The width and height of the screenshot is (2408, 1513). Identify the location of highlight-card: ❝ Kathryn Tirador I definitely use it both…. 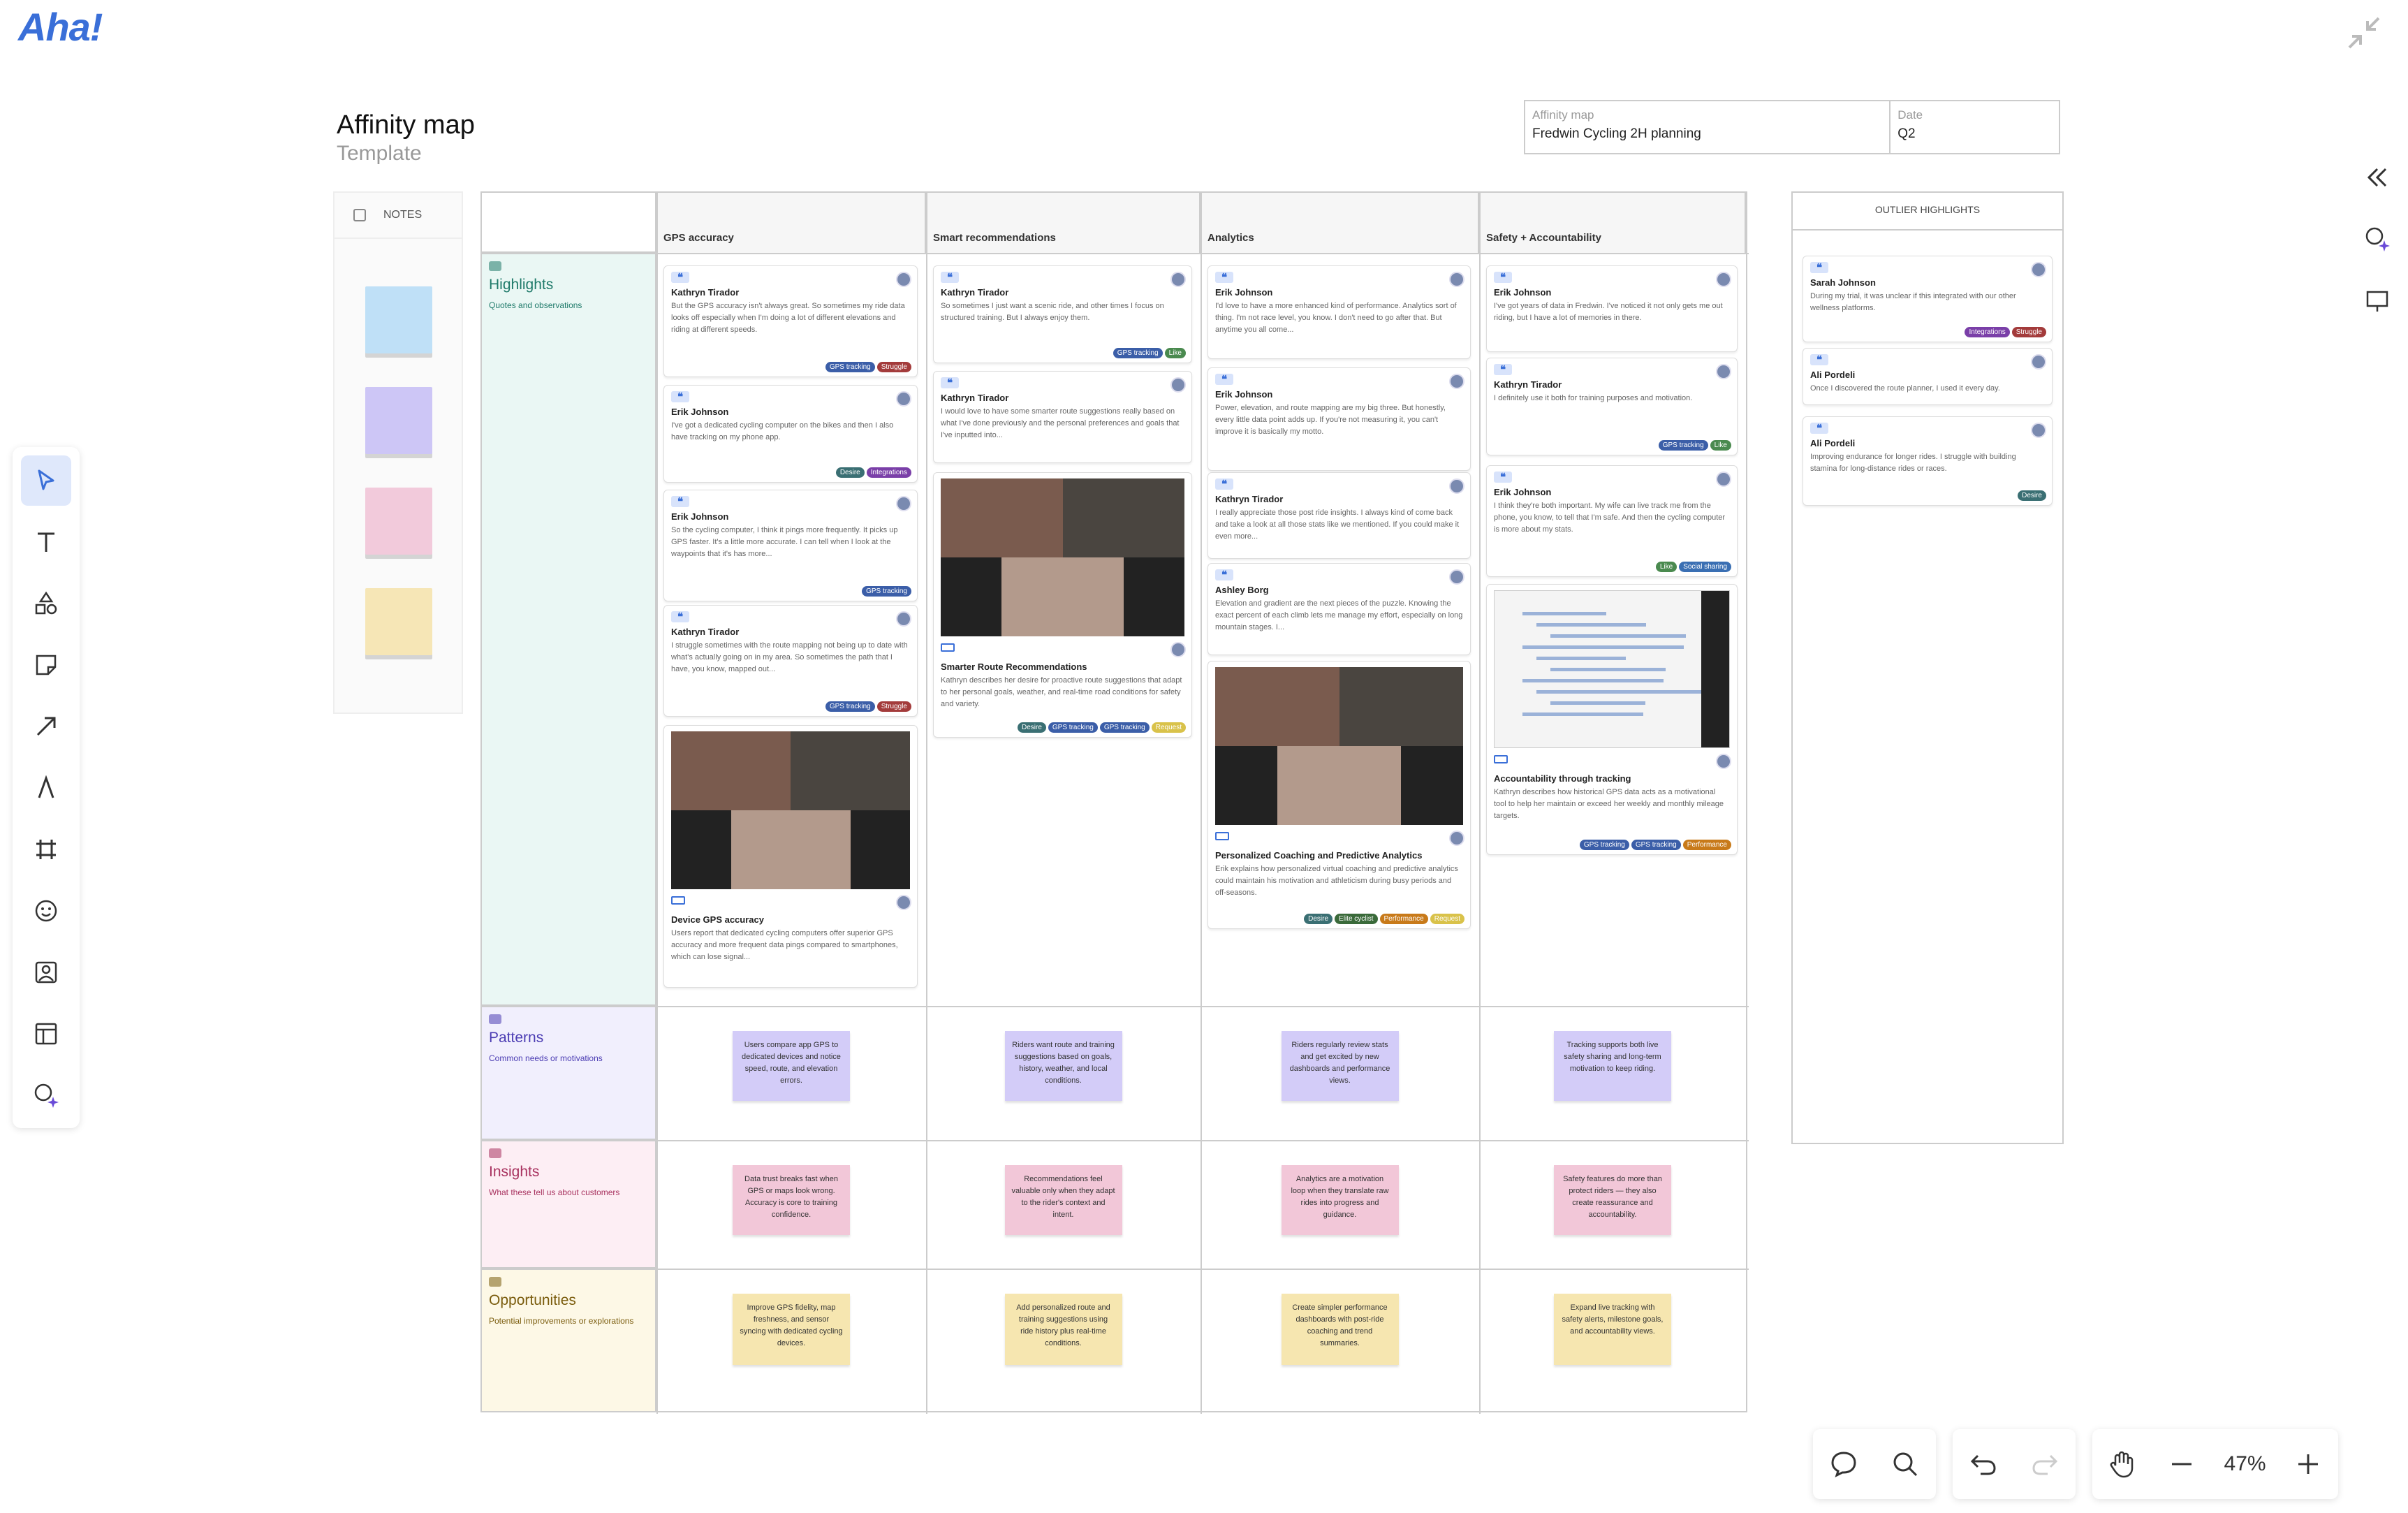
(1612, 406).